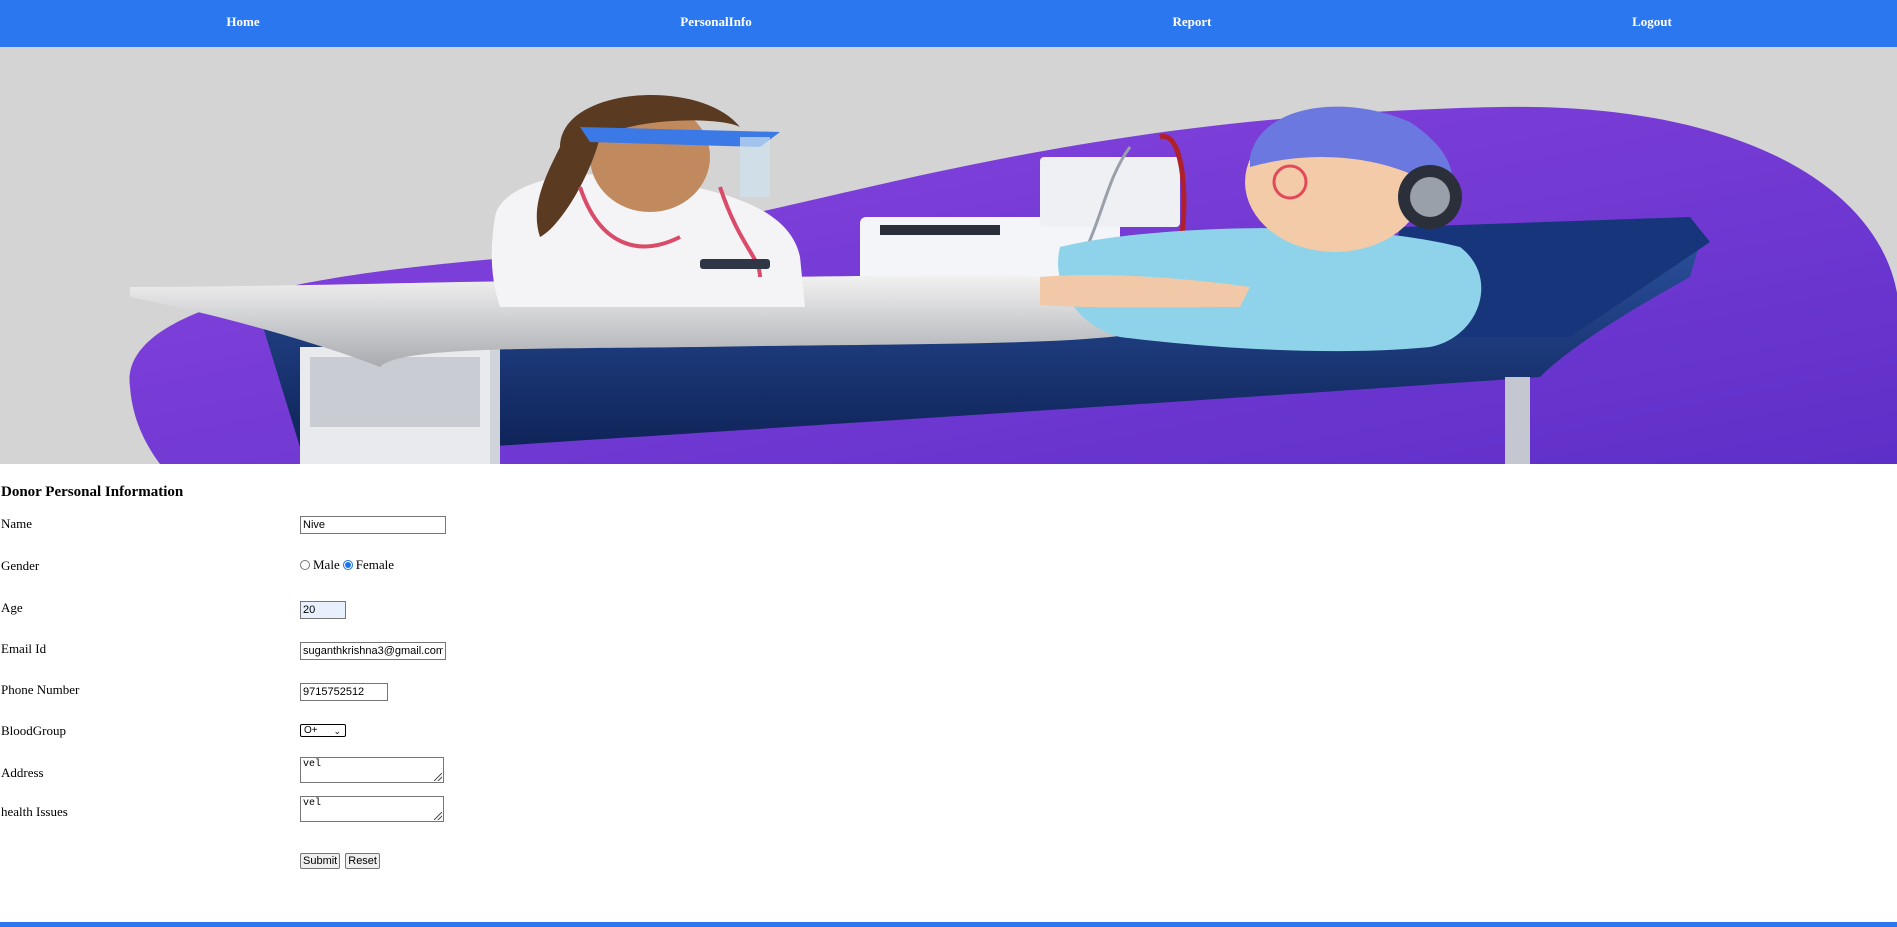  I want to click on address-textarea: vel, so click(372, 770).